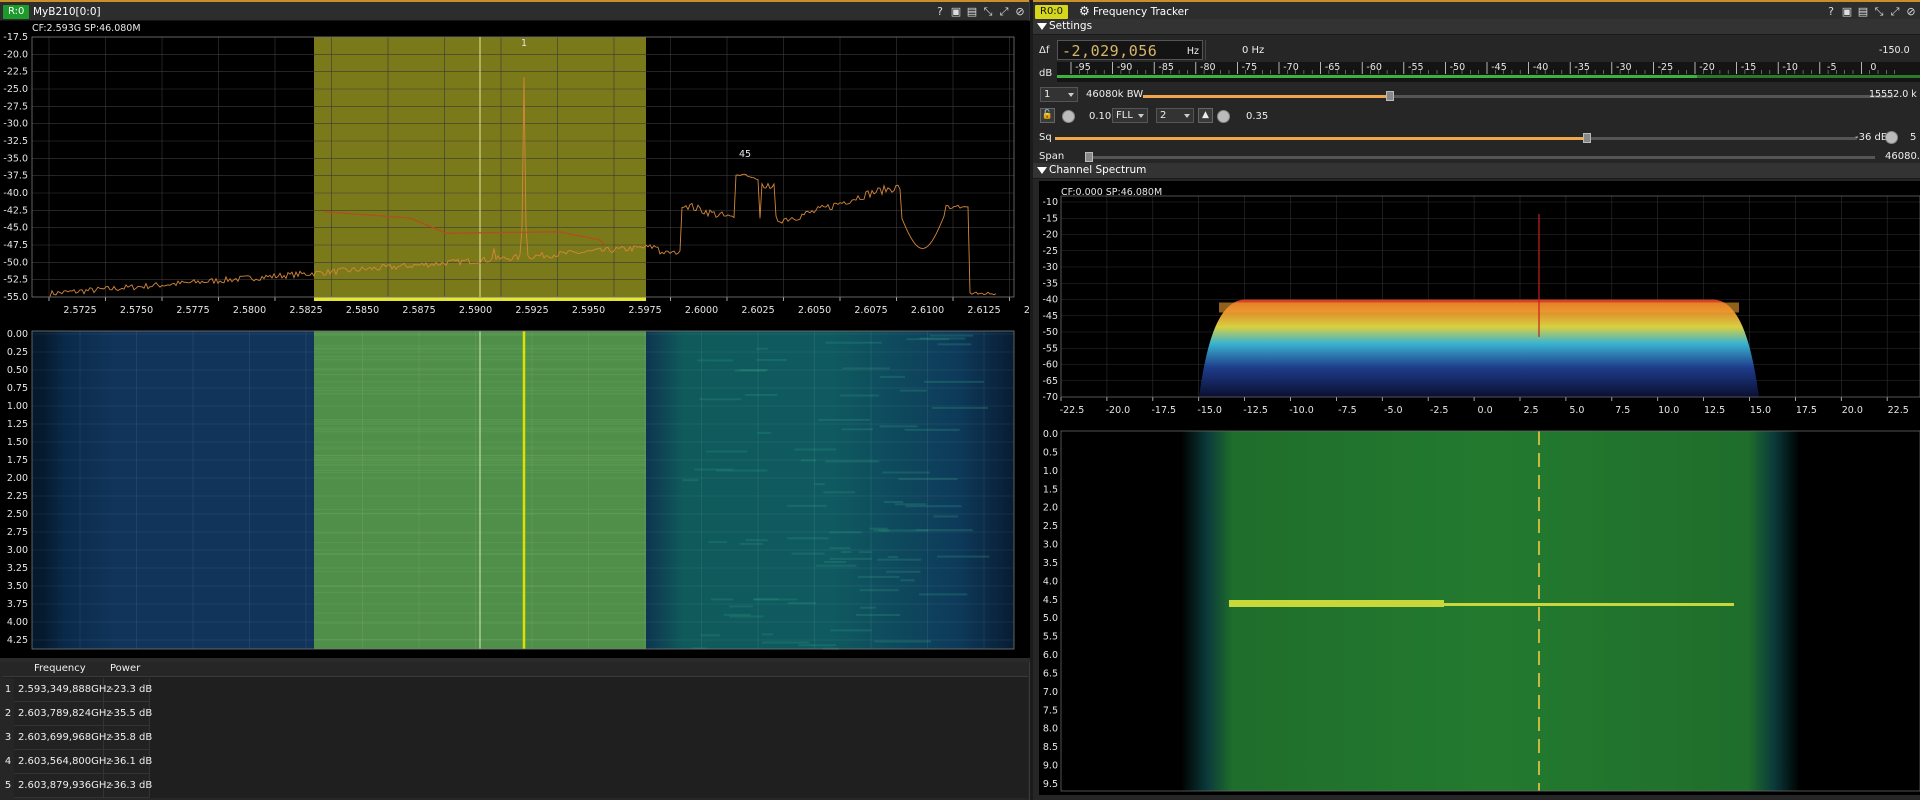 Image resolution: width=1920 pixels, height=800 pixels. What do you see at coordinates (1050, 267) in the screenshot?
I see `y-tick-label: -30` at bounding box center [1050, 267].